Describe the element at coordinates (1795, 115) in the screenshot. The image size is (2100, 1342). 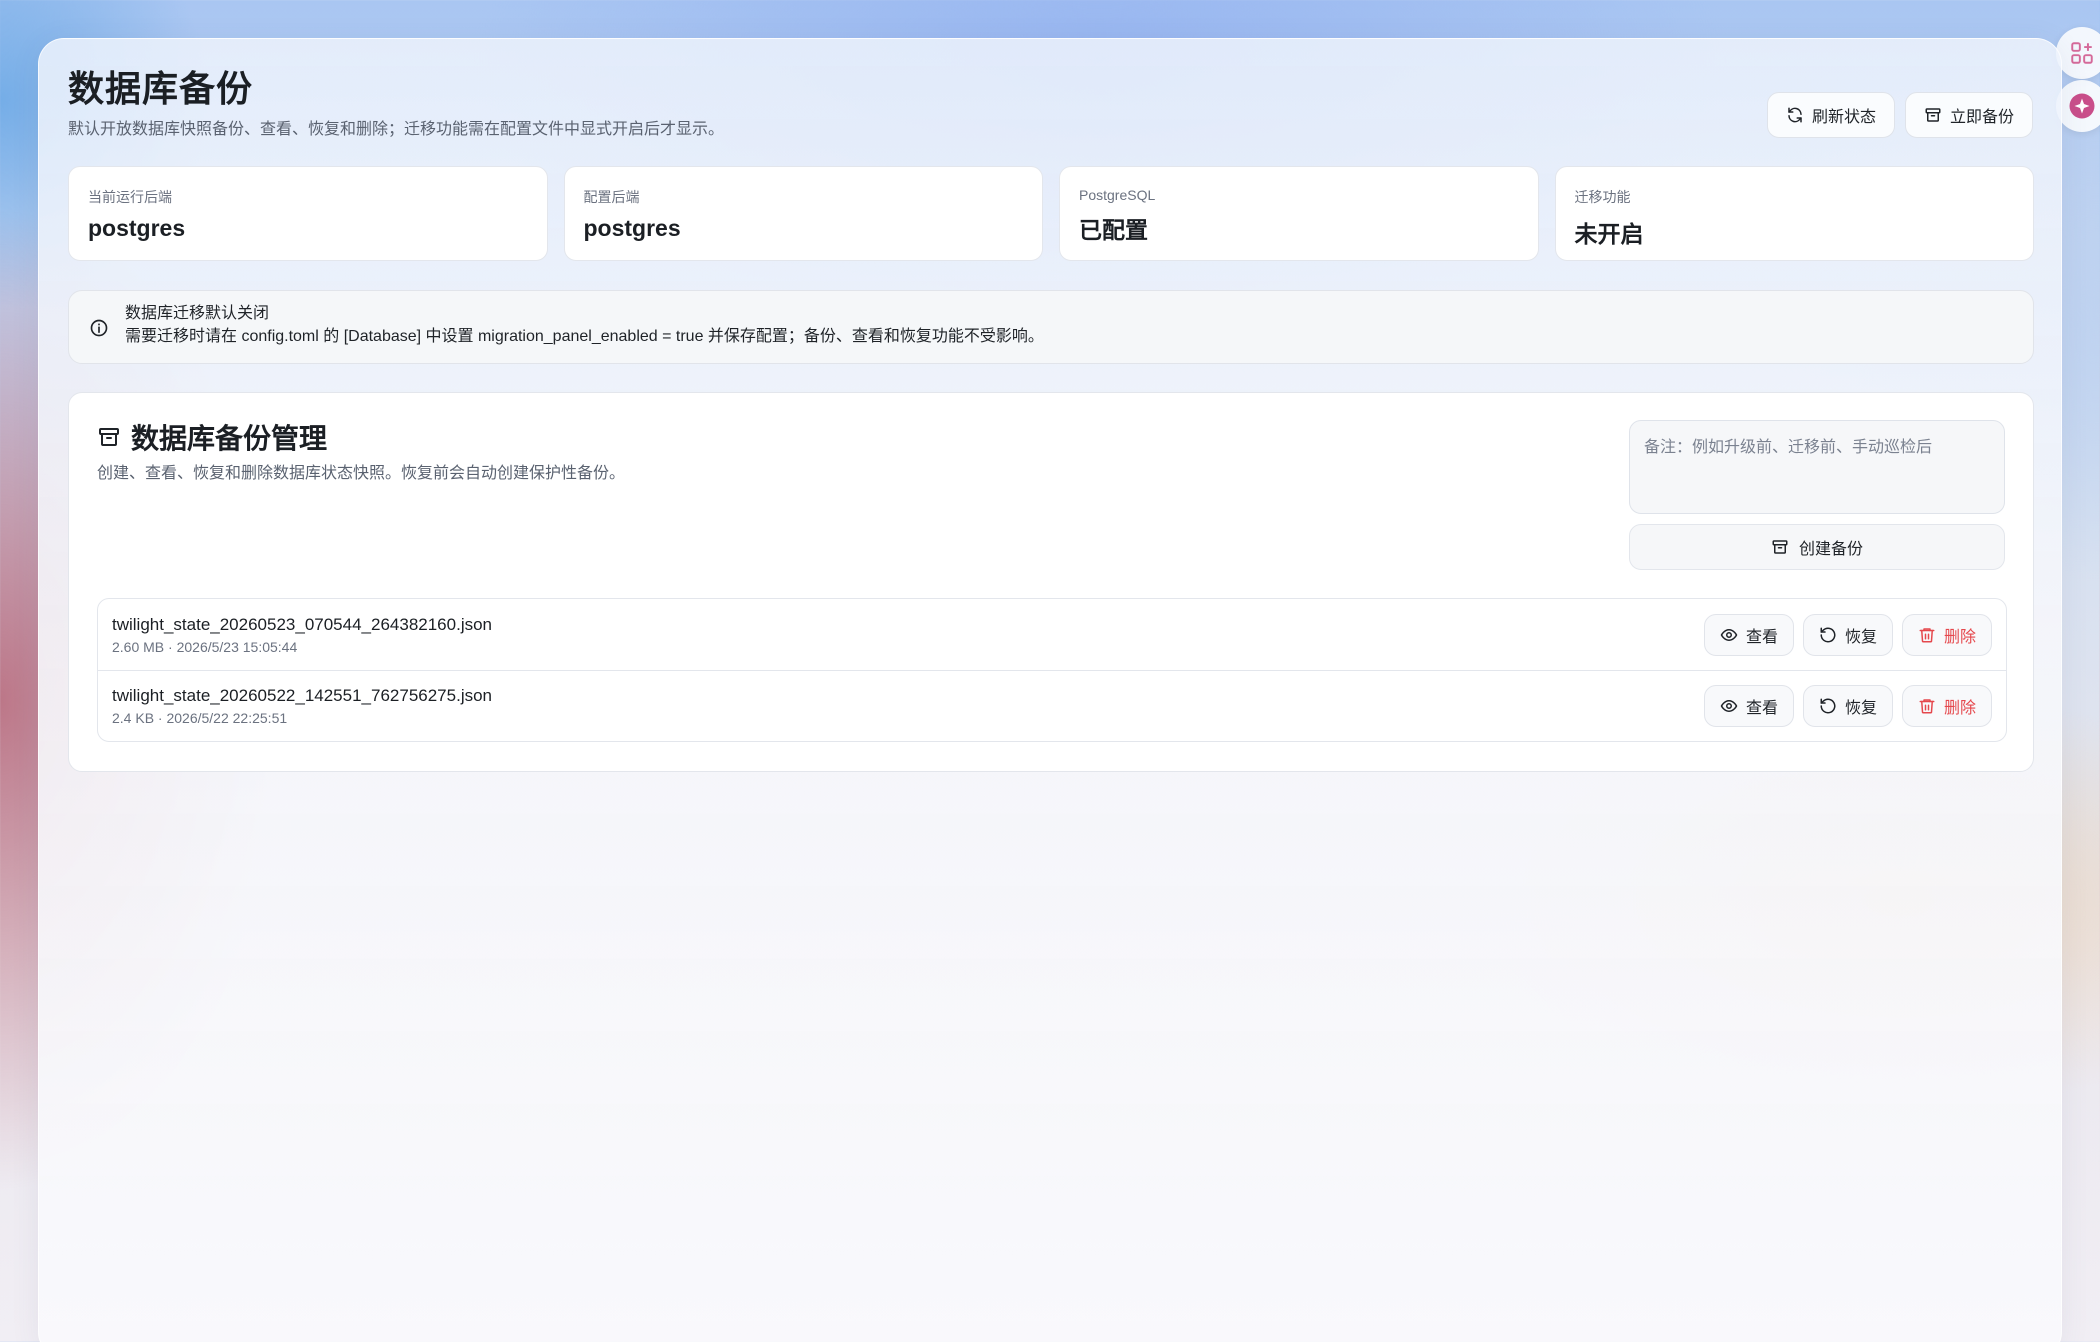
I see `refresh-icon` at that location.